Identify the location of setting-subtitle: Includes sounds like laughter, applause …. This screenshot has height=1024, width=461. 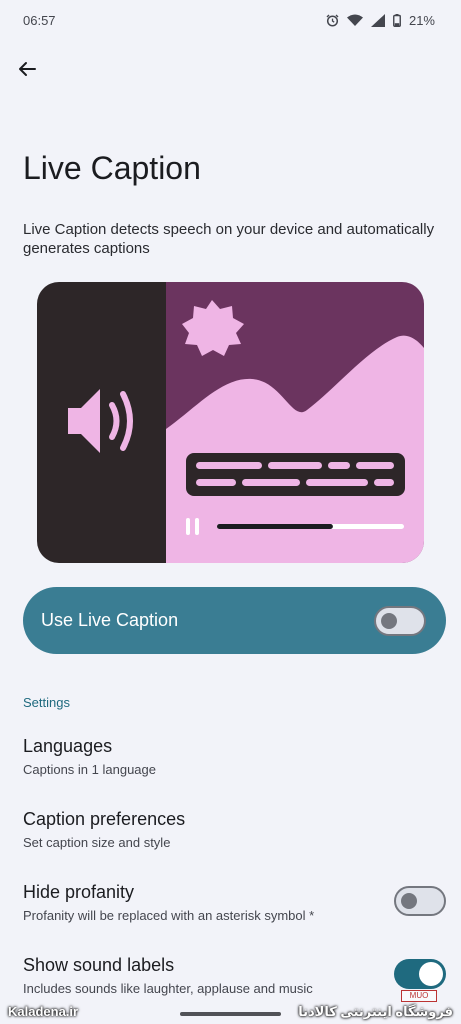
(168, 988).